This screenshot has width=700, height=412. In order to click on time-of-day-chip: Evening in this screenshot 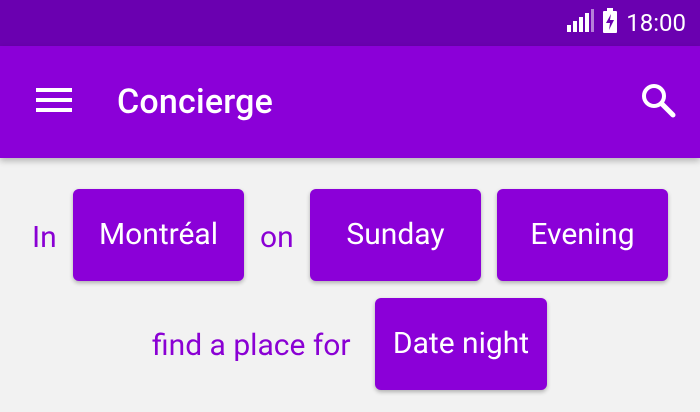, I will do `click(582, 235)`.